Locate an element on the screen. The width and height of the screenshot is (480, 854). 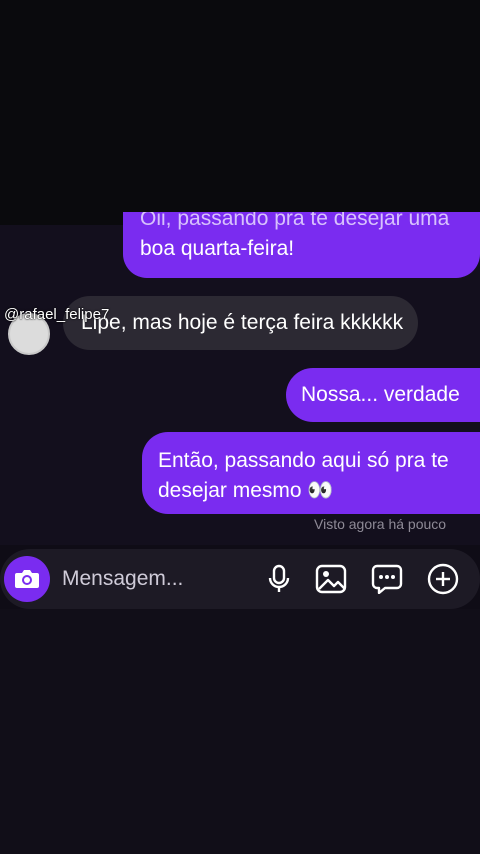
sender-handle: @rafael_felipe7 is located at coordinates (57, 314).